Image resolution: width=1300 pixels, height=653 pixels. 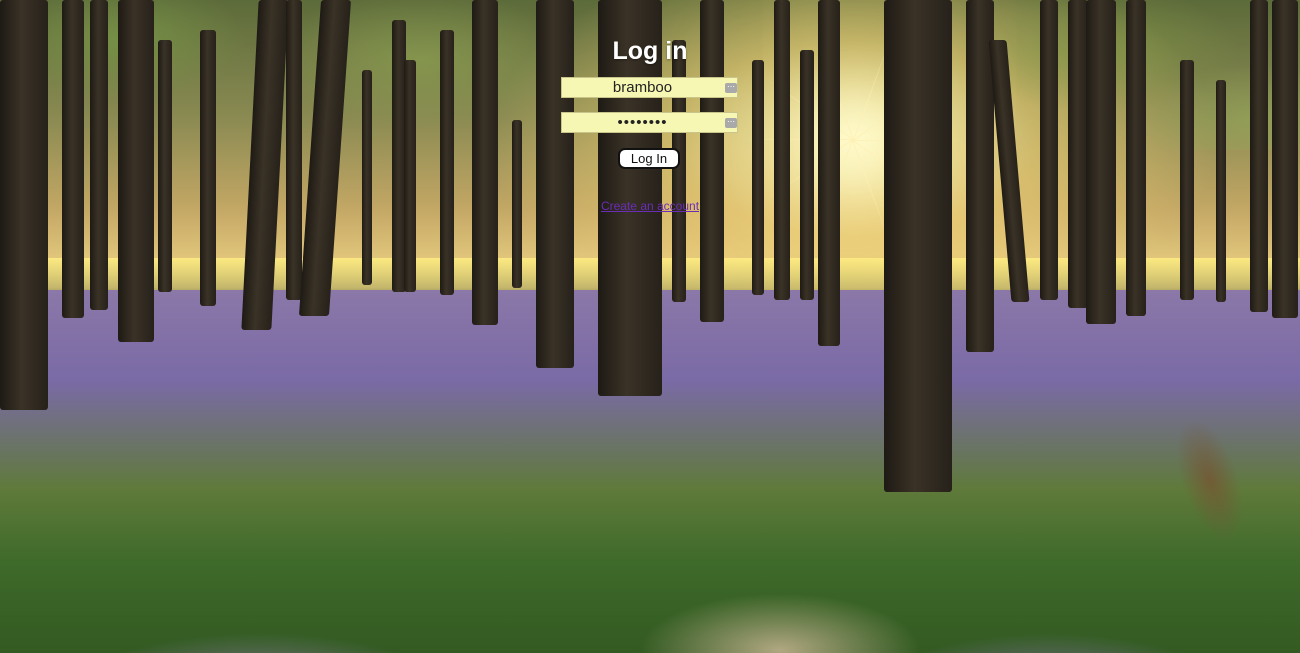 I want to click on page-title: Log in, so click(x=650, y=51).